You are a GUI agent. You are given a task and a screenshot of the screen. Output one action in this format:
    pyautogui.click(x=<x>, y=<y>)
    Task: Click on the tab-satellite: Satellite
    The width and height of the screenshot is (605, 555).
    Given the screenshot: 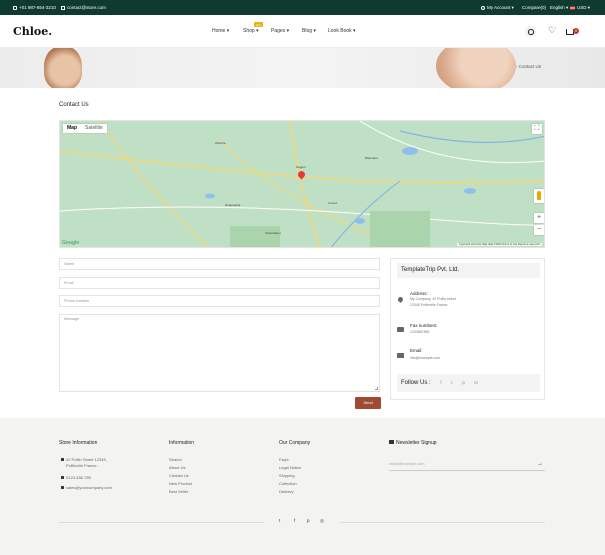 What is the action you would take?
    pyautogui.click(x=94, y=128)
    